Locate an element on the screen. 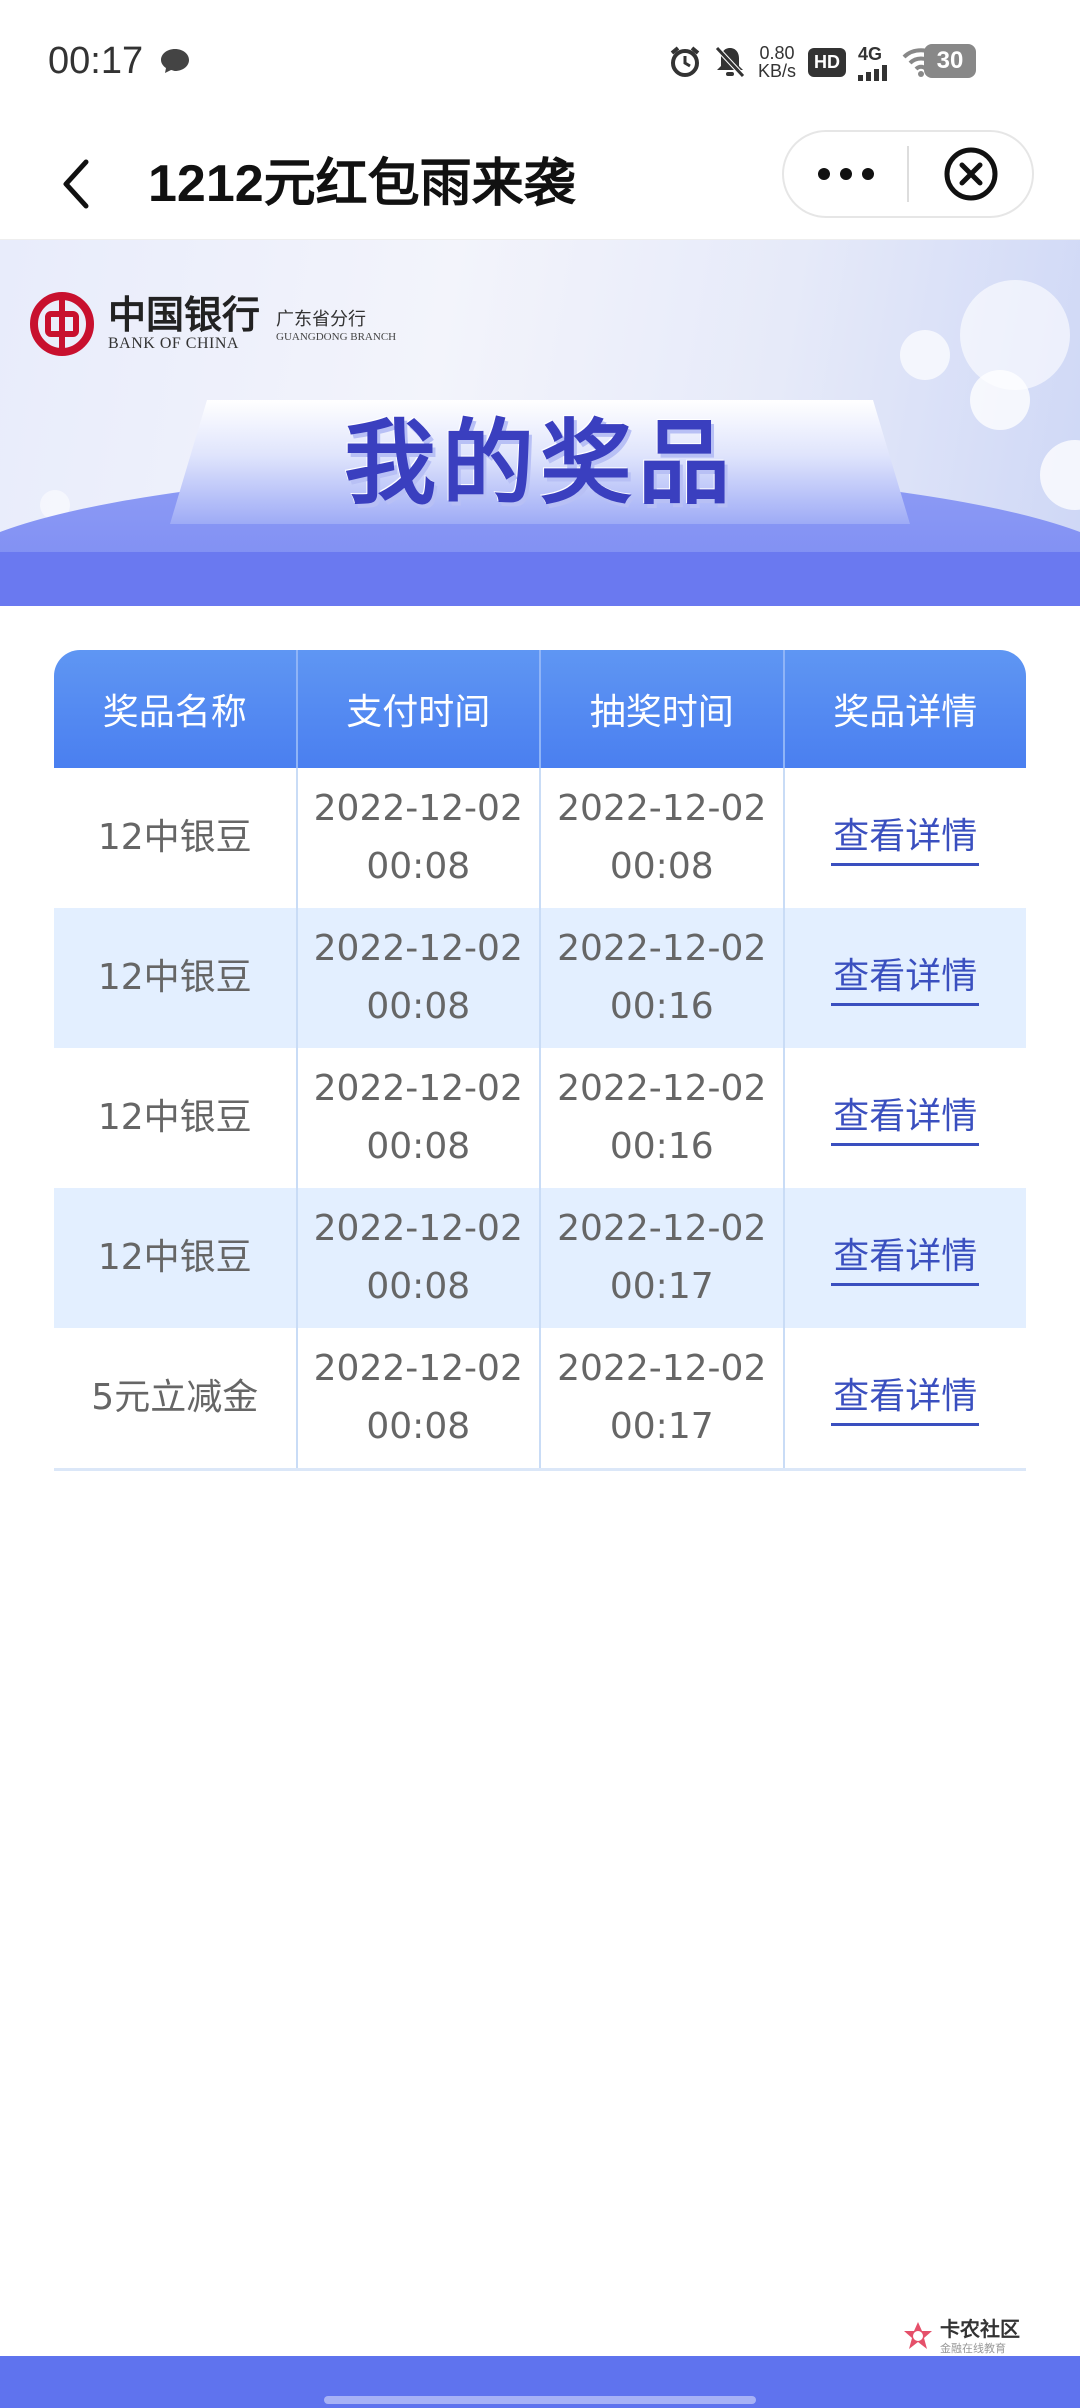  more-icon is located at coordinates (823, 174).